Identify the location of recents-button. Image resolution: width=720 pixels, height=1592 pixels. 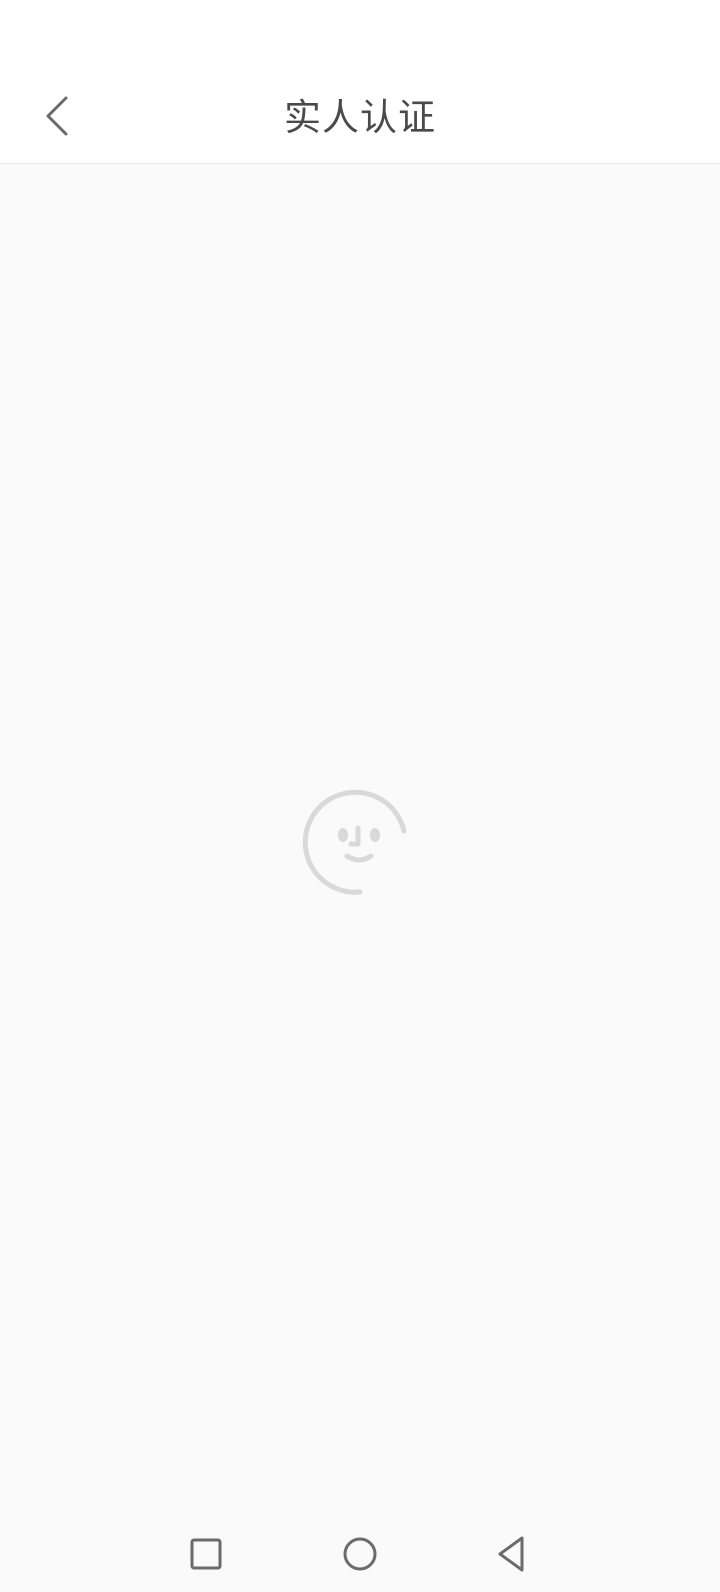
(206, 1554).